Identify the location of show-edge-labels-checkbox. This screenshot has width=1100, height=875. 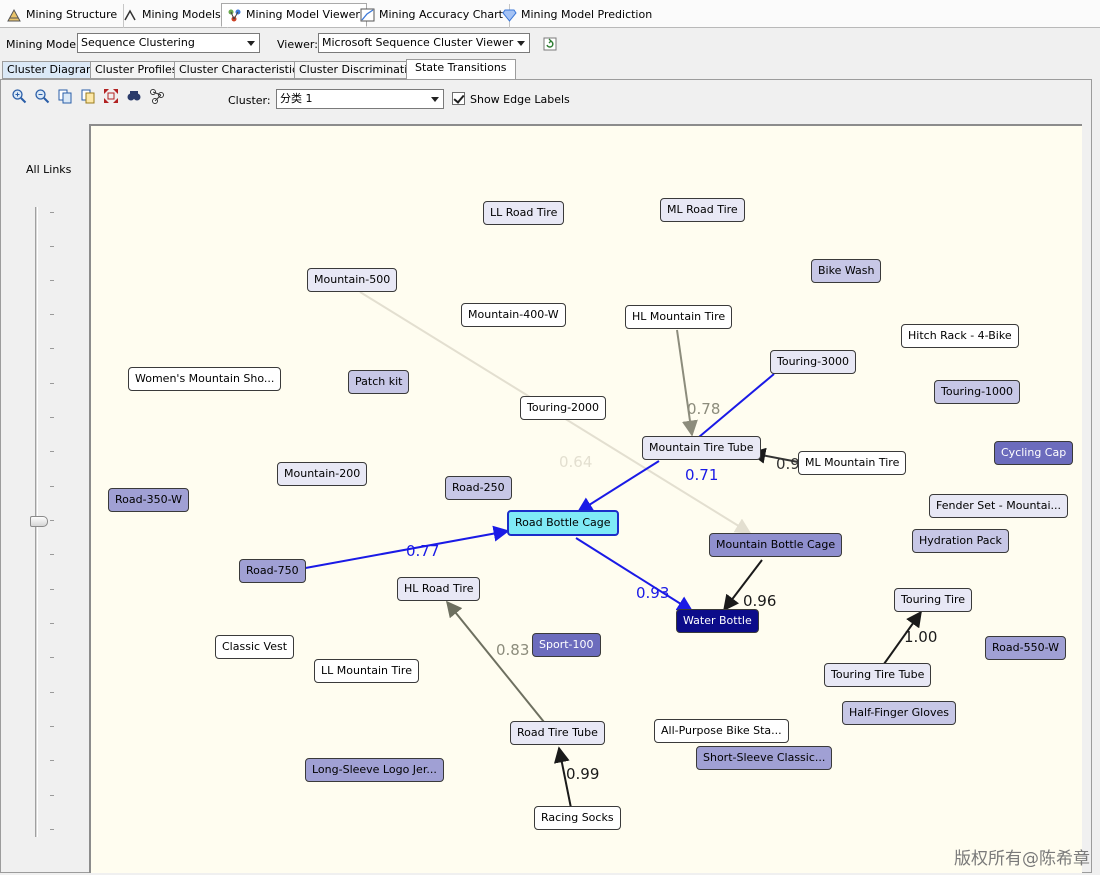
(458, 98).